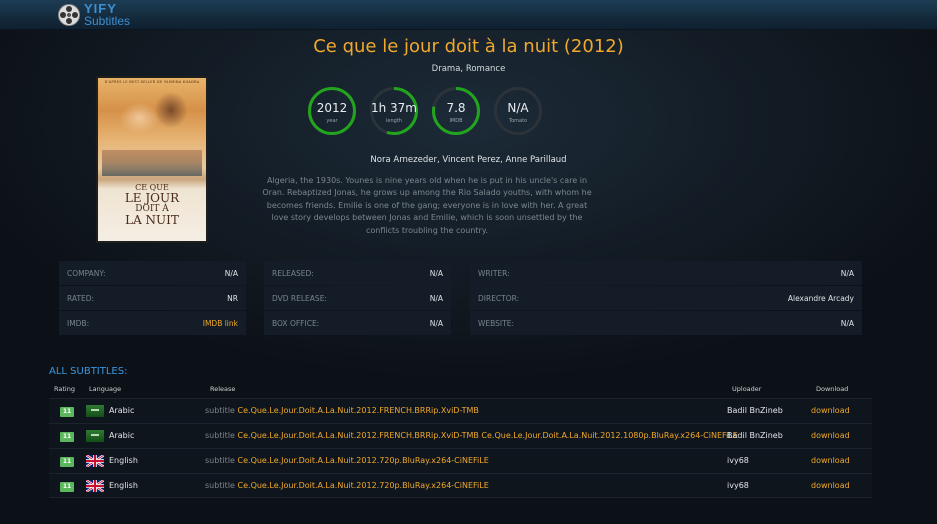 The width and height of the screenshot is (937, 524). I want to click on column-header-download: Download, so click(832, 389).